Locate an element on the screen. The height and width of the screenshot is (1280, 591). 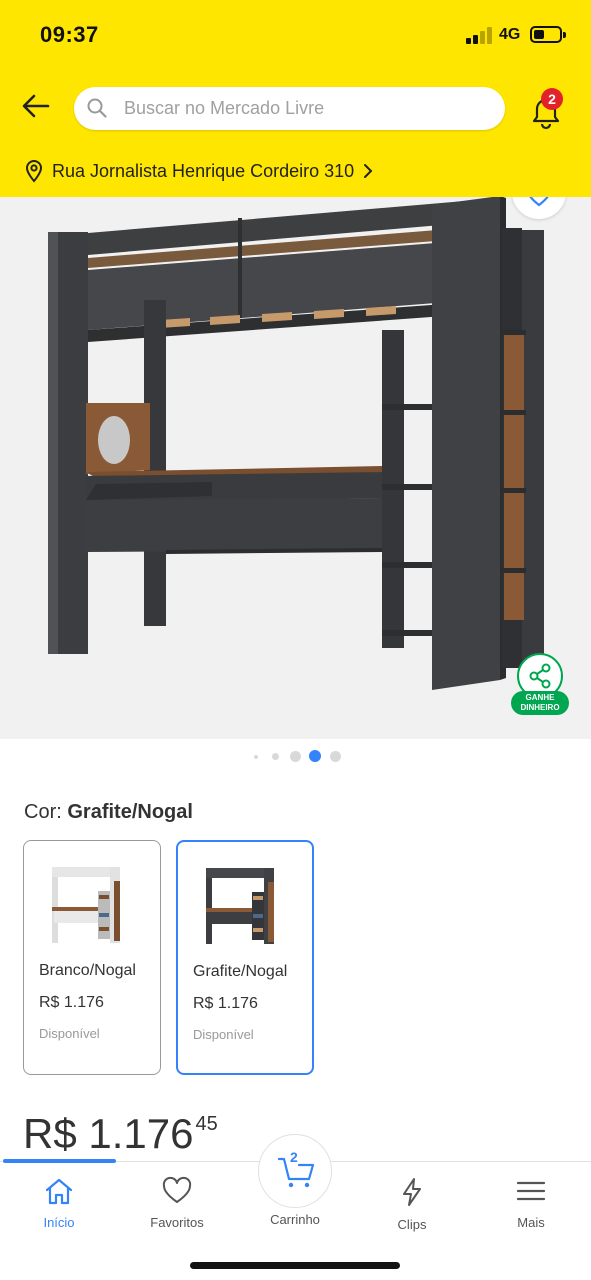
tab-label: Carrinho is located at coordinates (295, 1219).